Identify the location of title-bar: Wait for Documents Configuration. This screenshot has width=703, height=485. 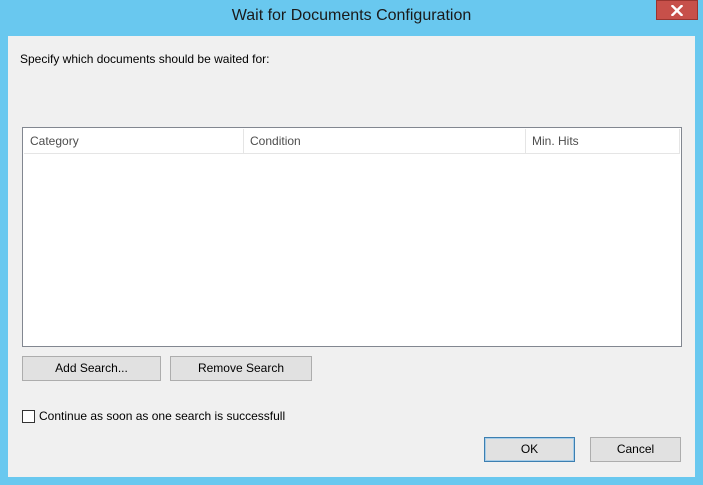
(351, 18).